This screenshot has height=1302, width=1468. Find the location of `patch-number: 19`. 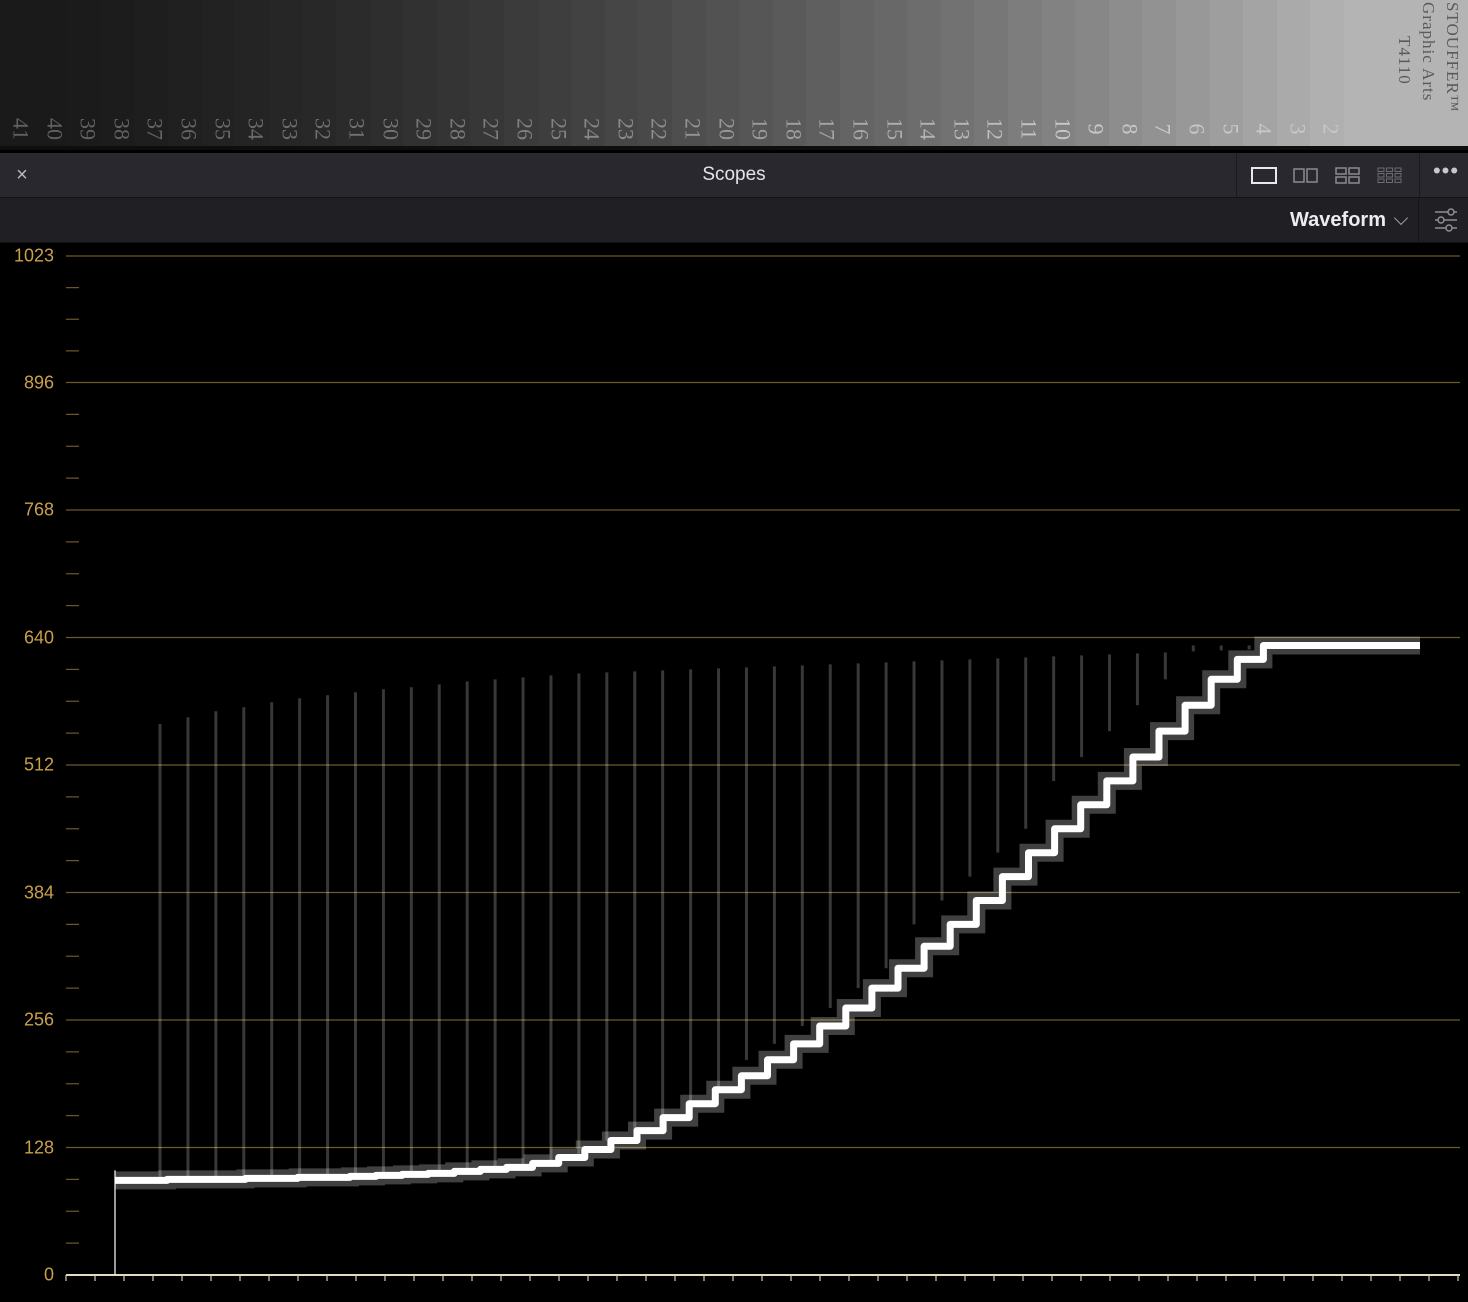

patch-number: 19 is located at coordinates (760, 129).